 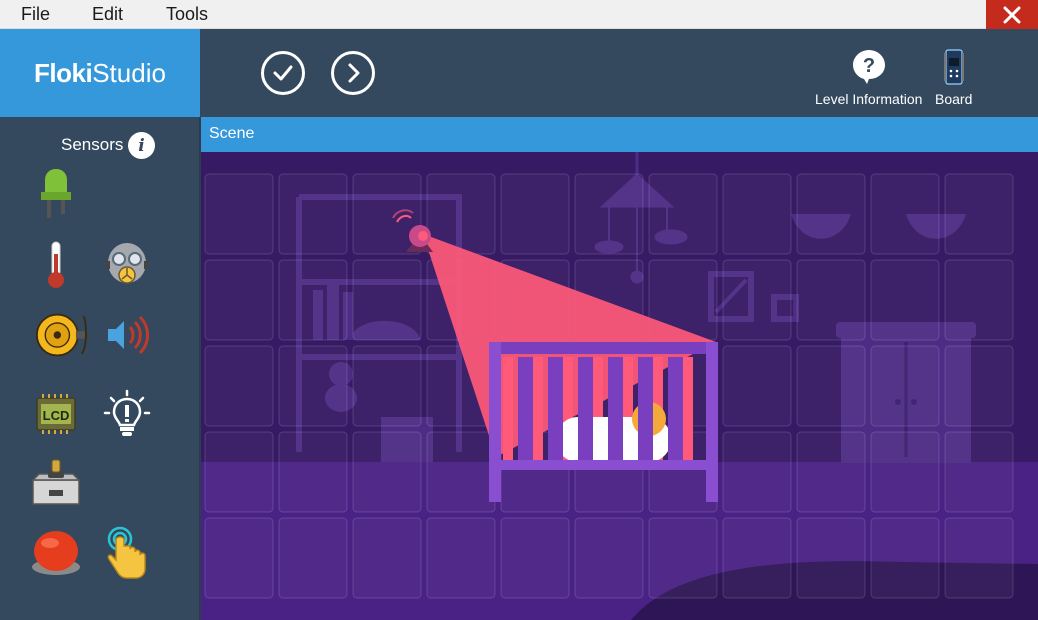 I want to click on scene-title: Scene, so click(x=232, y=133).